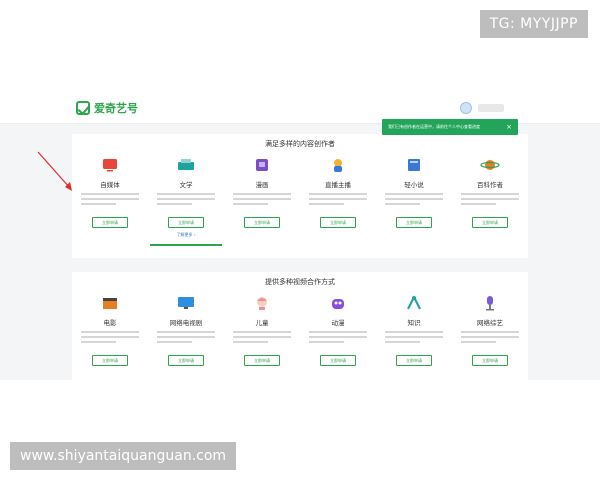 This screenshot has width=600, height=480. I want to click on card-monitor: 网络电视剧 立即申请, so click(186, 330).